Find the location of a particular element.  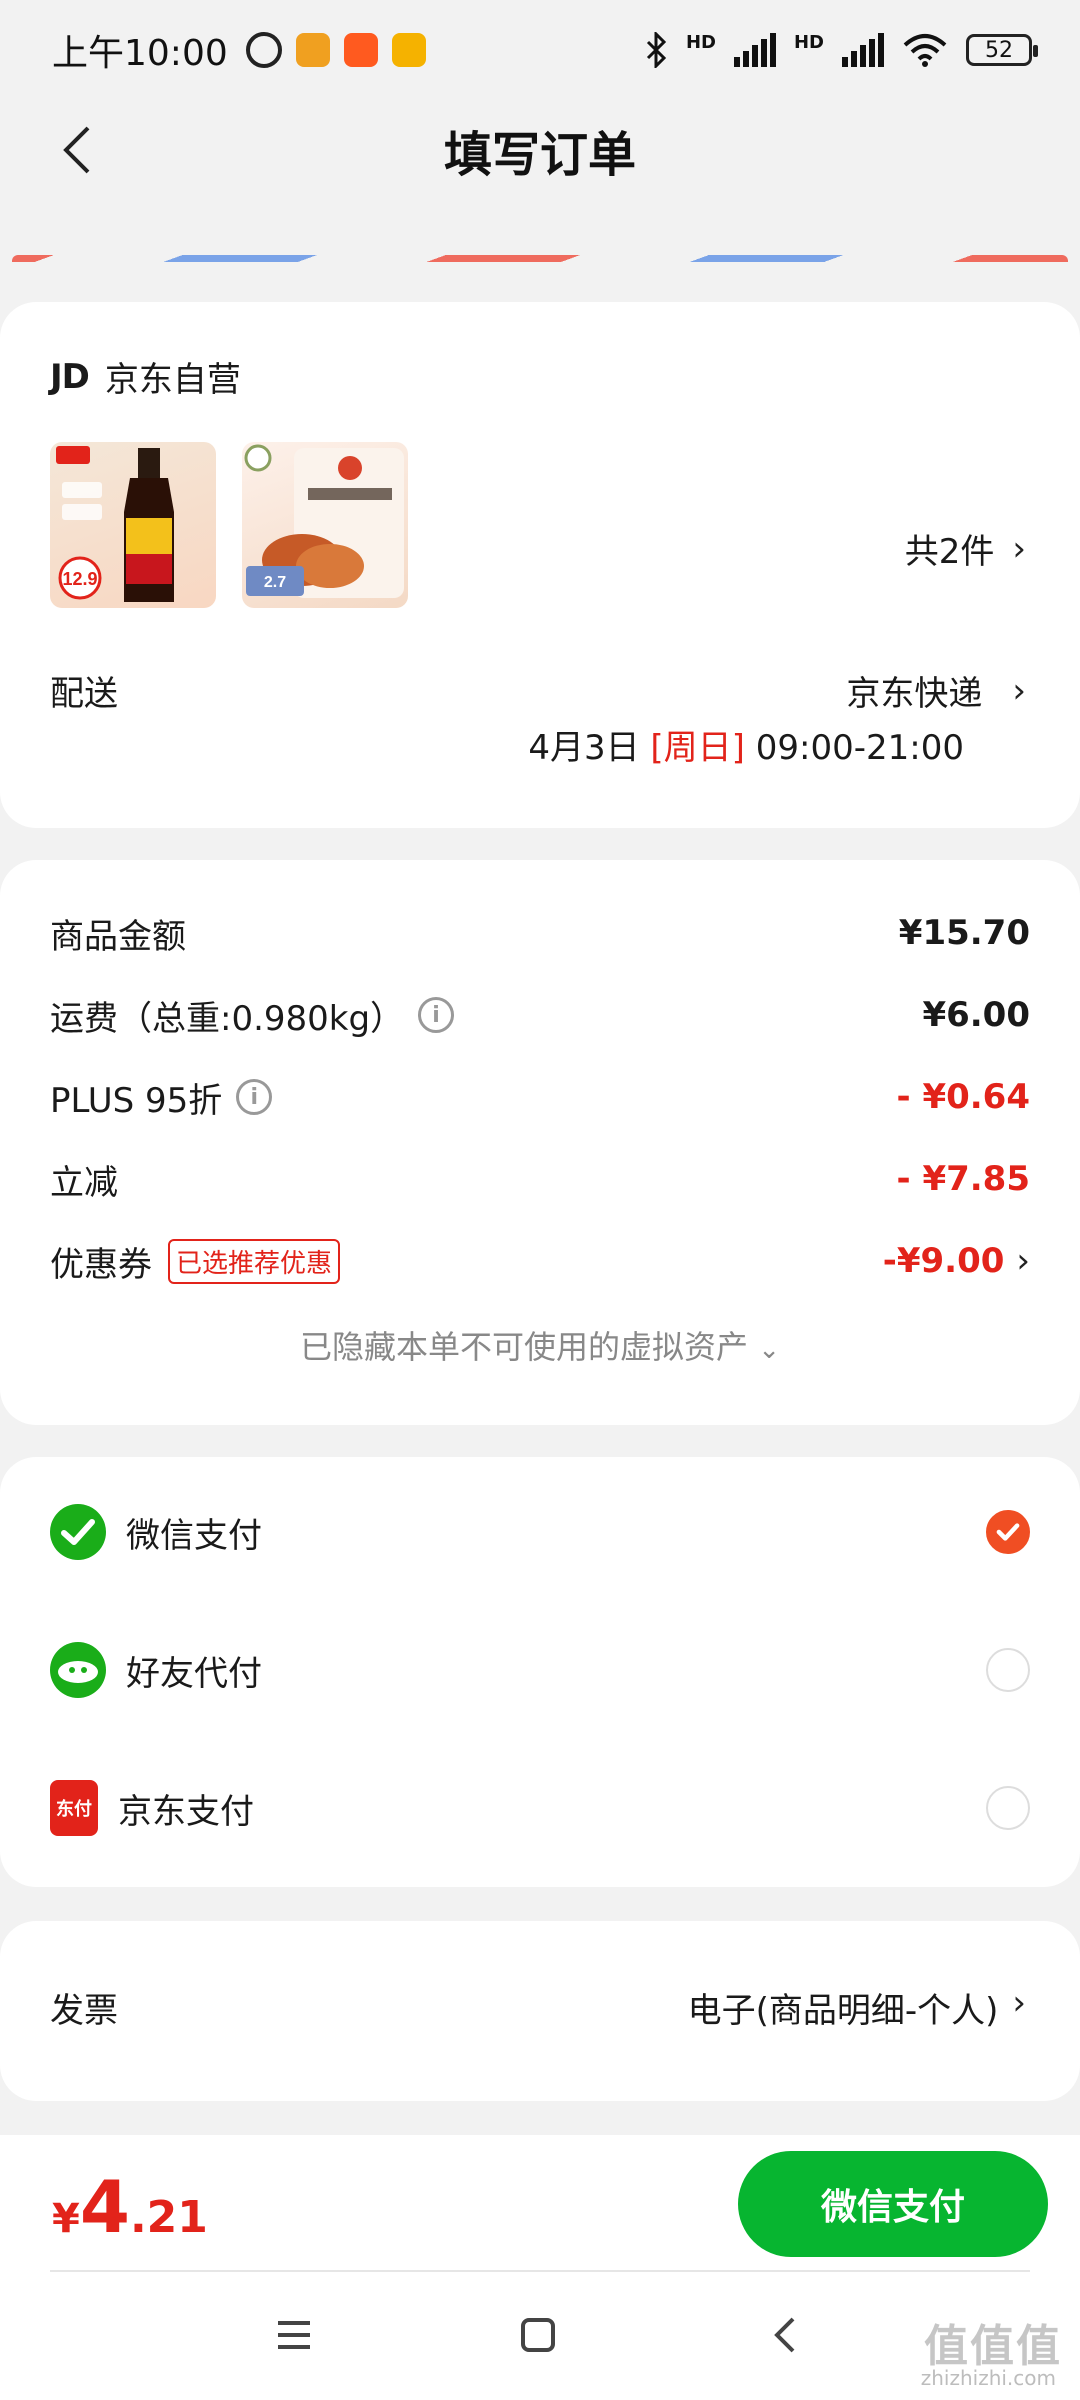

plus-discount-row: PLUS 95折 i - ¥0.64 is located at coordinates (540, 1097).